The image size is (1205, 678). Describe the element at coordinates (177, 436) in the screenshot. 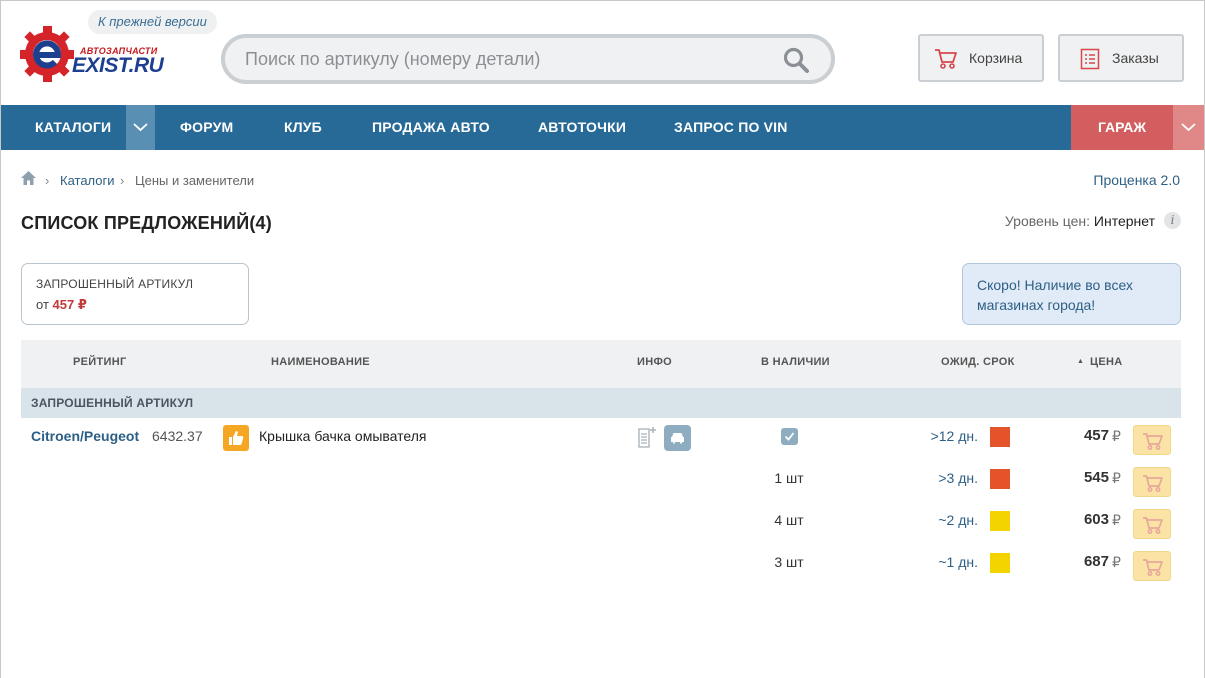

I see `product-article: 6432.37` at that location.